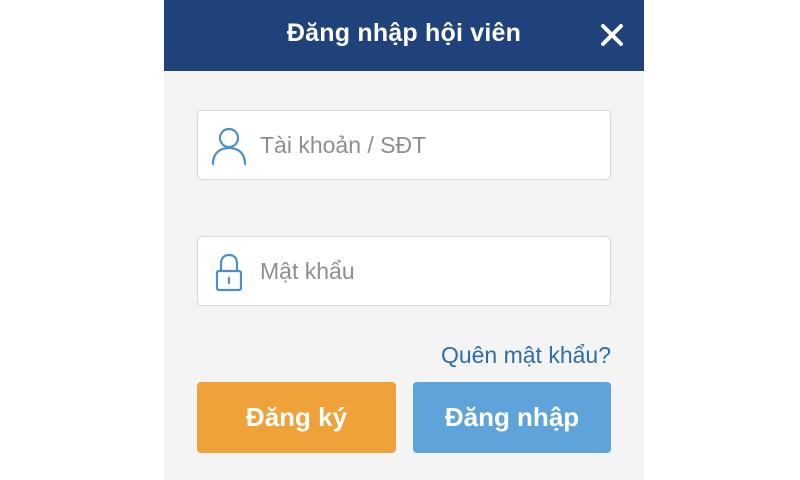  Describe the element at coordinates (296, 417) in the screenshot. I see `register-button: Đăng ký` at that location.